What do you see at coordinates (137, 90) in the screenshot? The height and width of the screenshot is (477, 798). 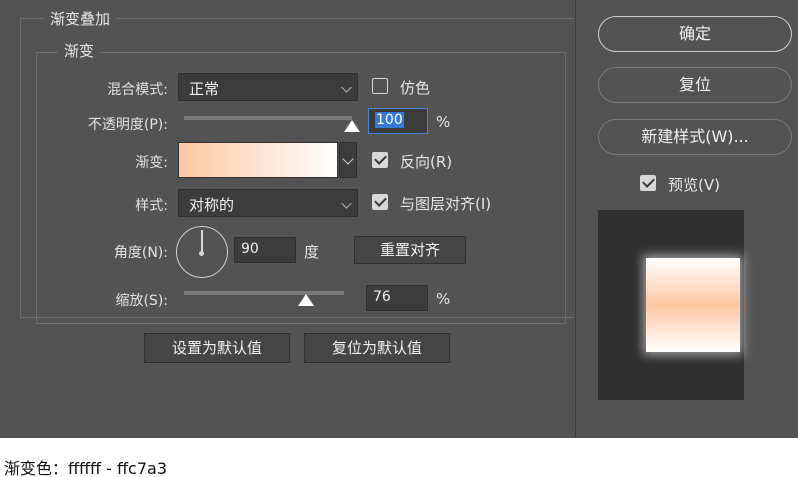 I see `blend-mode-label: 混合模式:` at bounding box center [137, 90].